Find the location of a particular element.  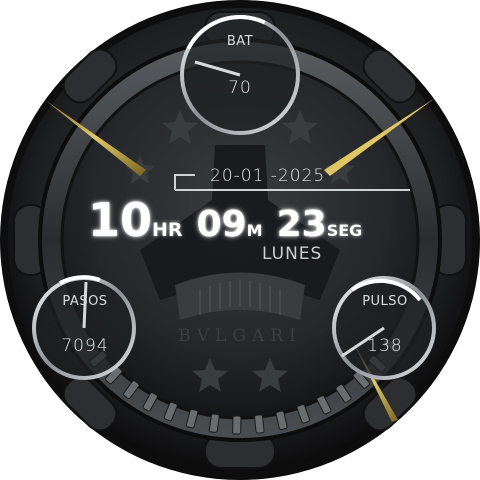

time-minutes: 09 is located at coordinates (221, 224).